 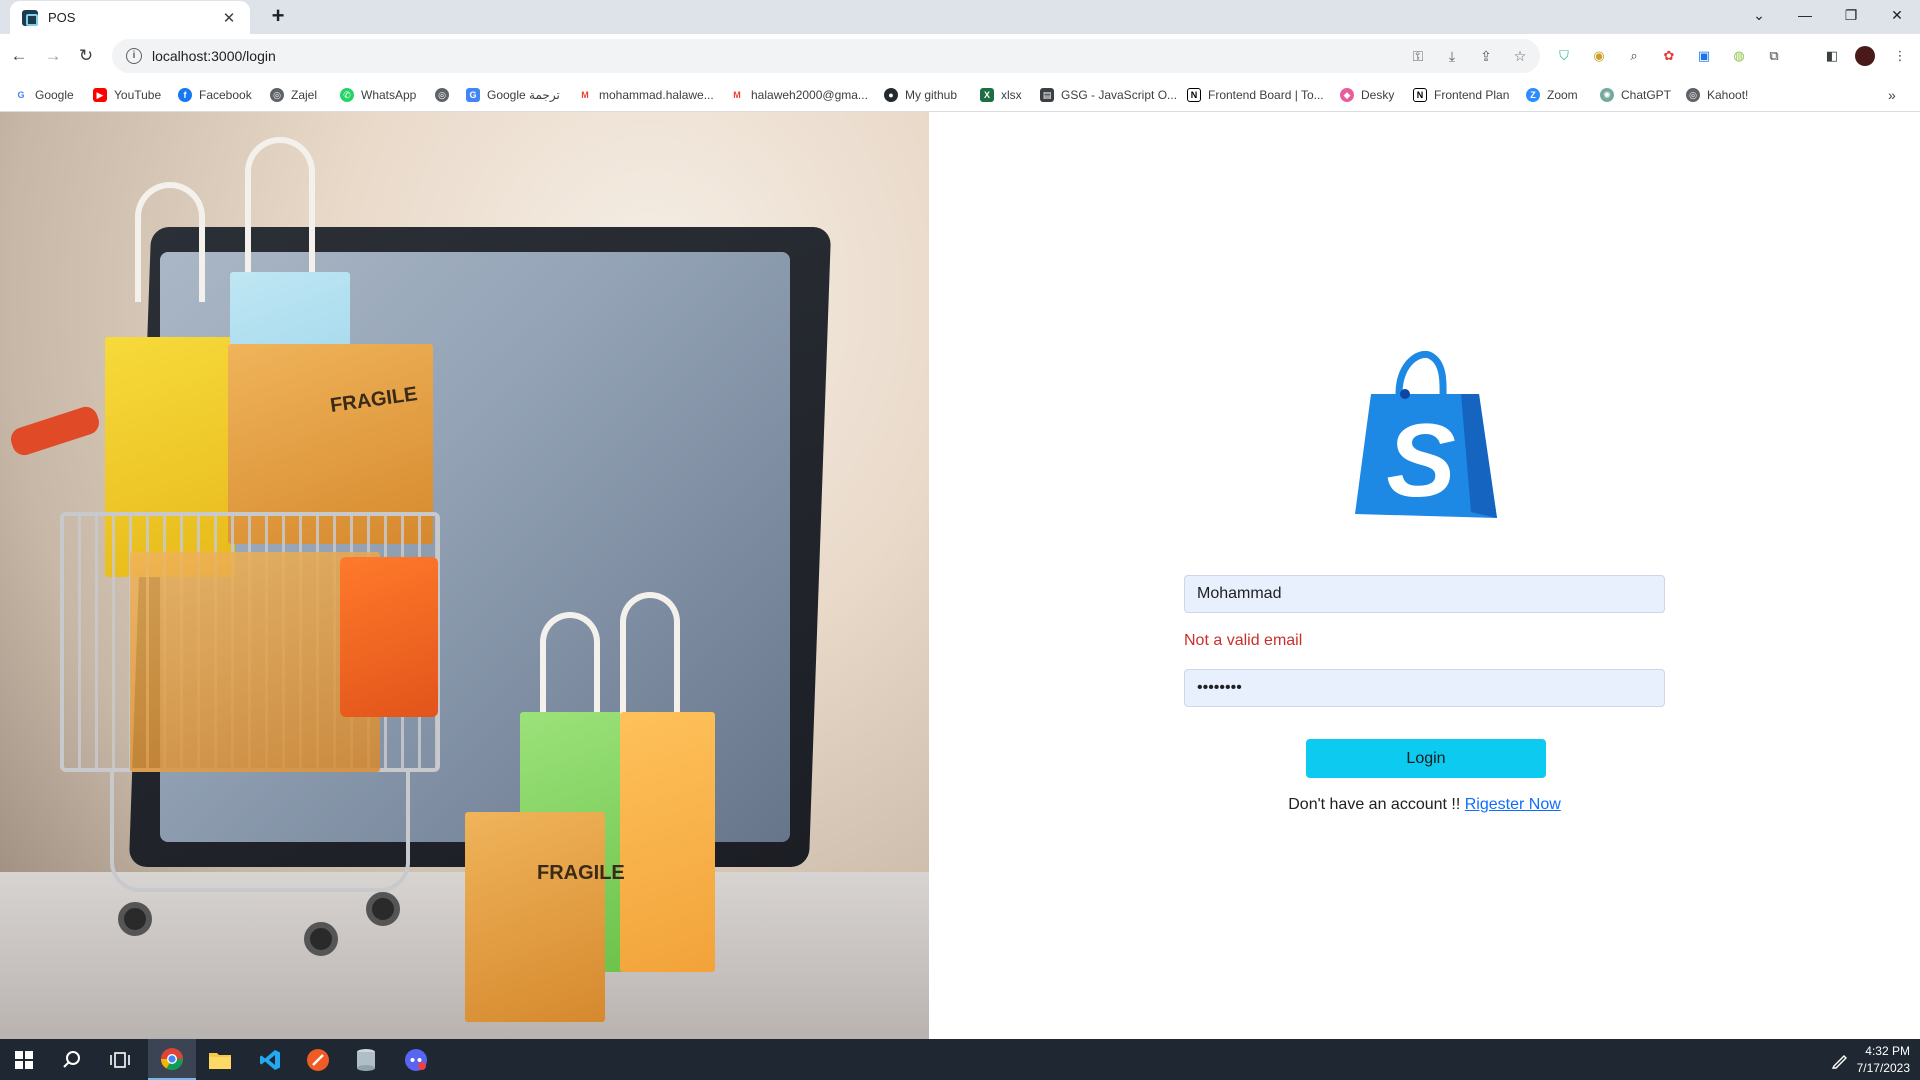 What do you see at coordinates (220, 1059) in the screenshot?
I see `file-explorer-icon` at bounding box center [220, 1059].